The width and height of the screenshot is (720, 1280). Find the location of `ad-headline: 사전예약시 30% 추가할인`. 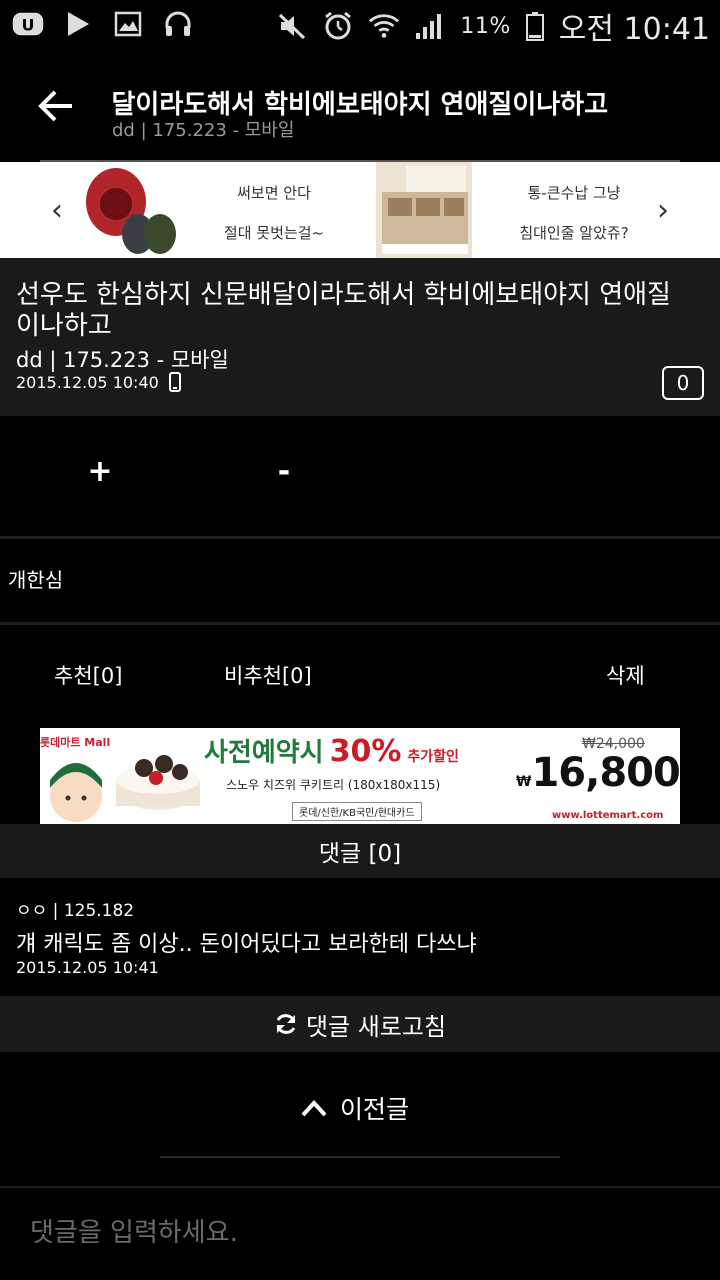

ad-headline: 사전예약시 30% 추가할인 is located at coordinates (331, 750).